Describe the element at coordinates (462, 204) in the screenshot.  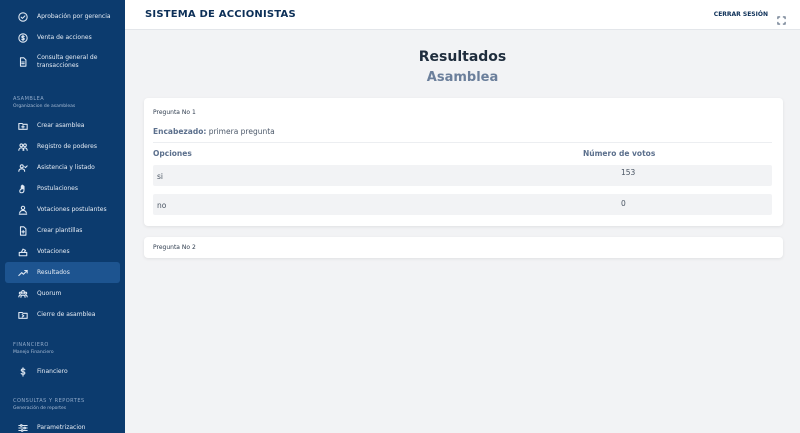
I see `table-row: no 0` at that location.